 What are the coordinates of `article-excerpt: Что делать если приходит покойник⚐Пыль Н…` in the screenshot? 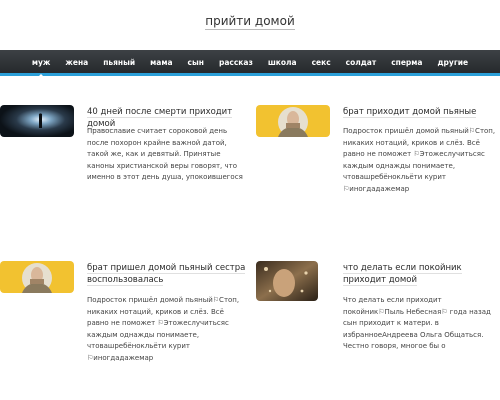 It's located at (417, 323).